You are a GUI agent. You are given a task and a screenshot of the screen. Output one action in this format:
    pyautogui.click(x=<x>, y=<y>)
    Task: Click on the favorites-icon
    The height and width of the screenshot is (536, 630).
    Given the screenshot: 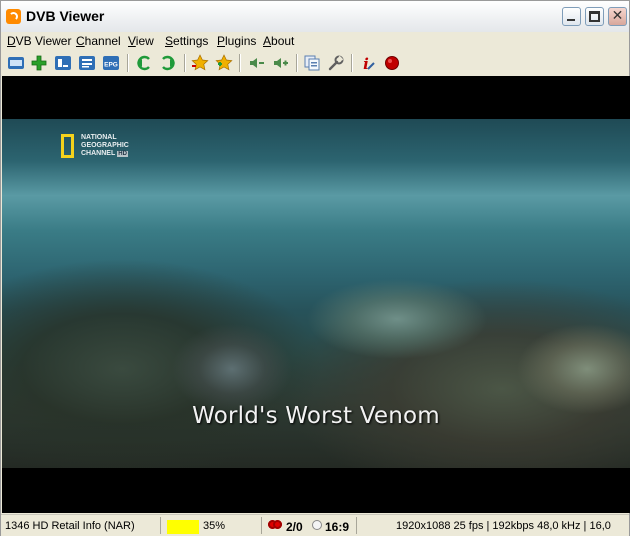 What is the action you would take?
    pyautogui.click(x=200, y=62)
    